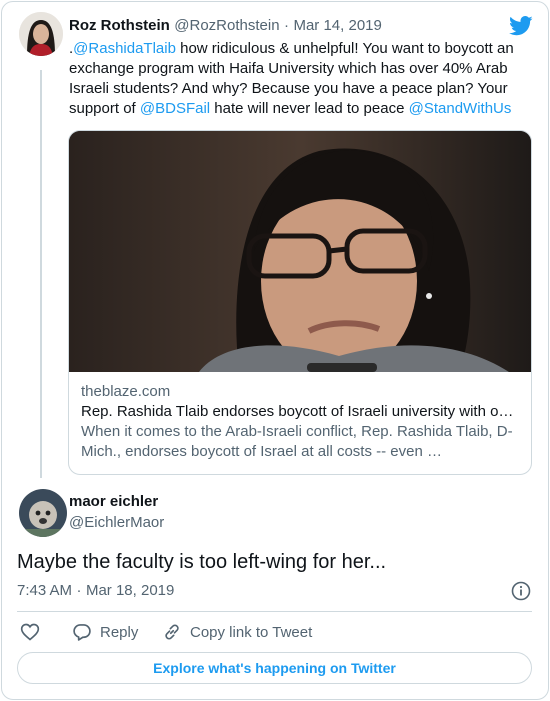 The image size is (550, 701). Describe the element at coordinates (521, 26) in the screenshot. I see `twitter-bird-icon` at that location.